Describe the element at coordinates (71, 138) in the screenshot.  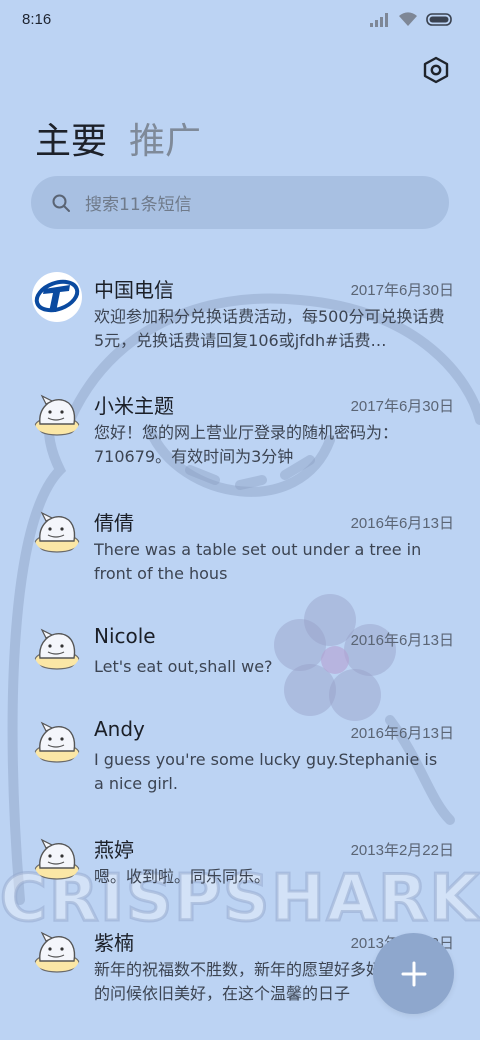
I see `tab-primary: 主要` at that location.